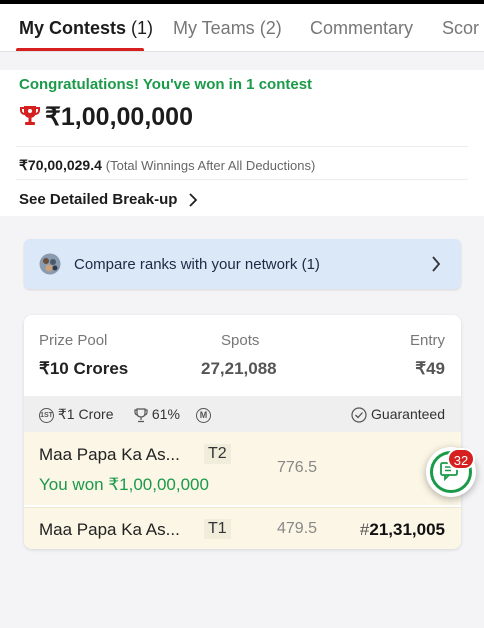  What do you see at coordinates (214, 28) in the screenshot?
I see `tab-label: My Teams` at bounding box center [214, 28].